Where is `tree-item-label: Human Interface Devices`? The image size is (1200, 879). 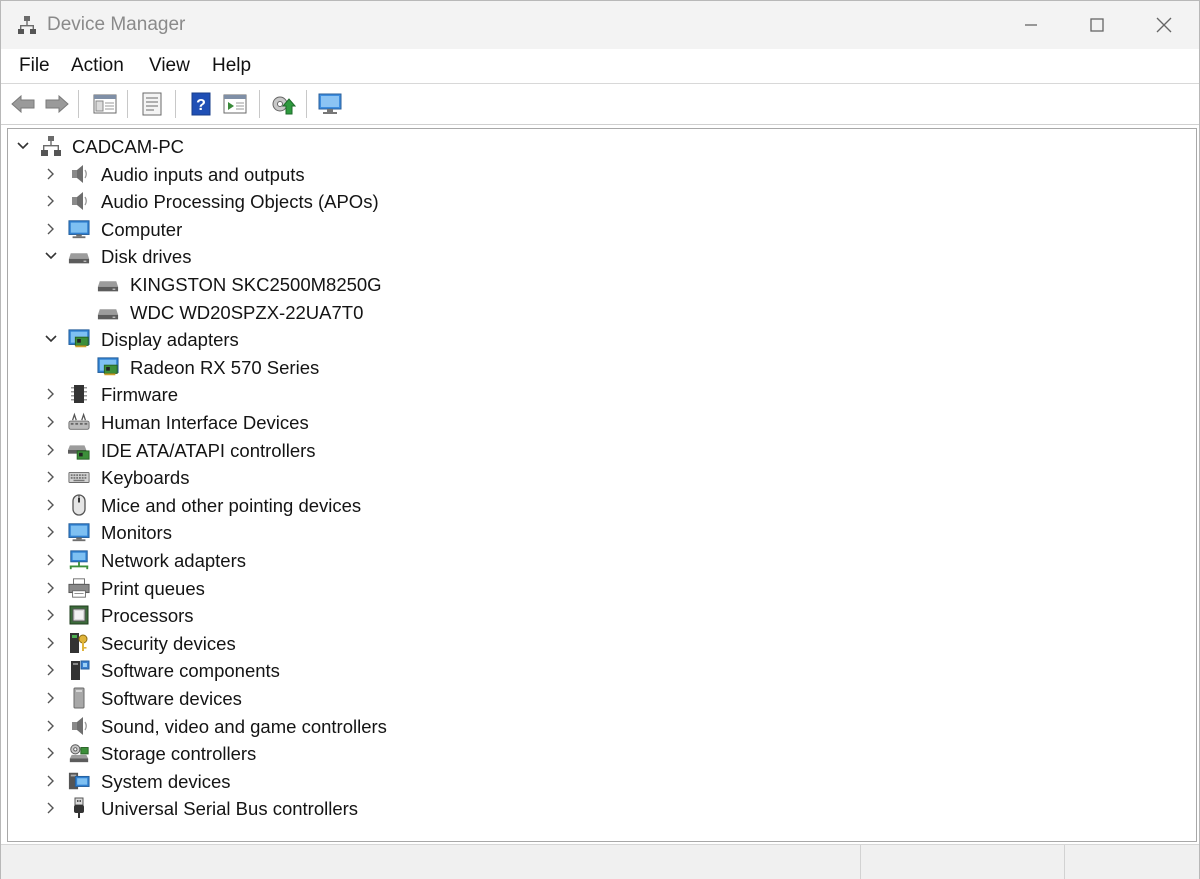
tree-item-label: Human Interface Devices is located at coordinates (205, 423).